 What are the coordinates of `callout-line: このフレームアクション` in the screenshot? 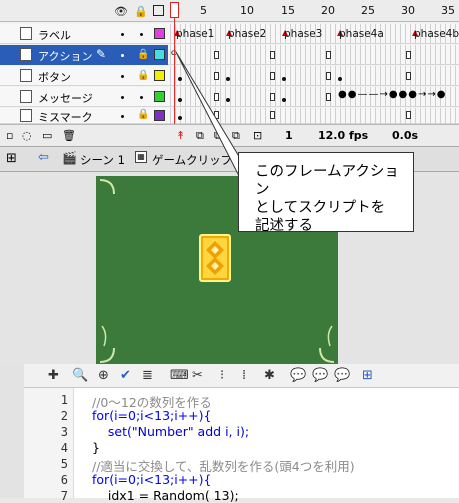 It's located at (327, 181).